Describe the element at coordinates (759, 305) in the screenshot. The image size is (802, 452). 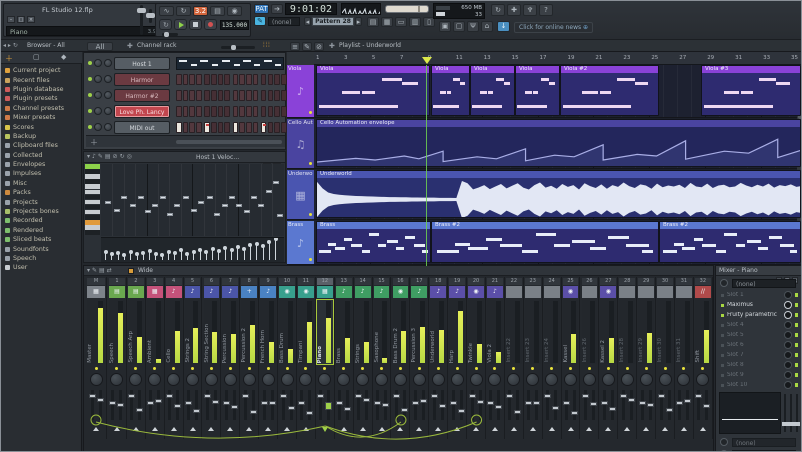
I see `fx-slot: Maximus` at that location.